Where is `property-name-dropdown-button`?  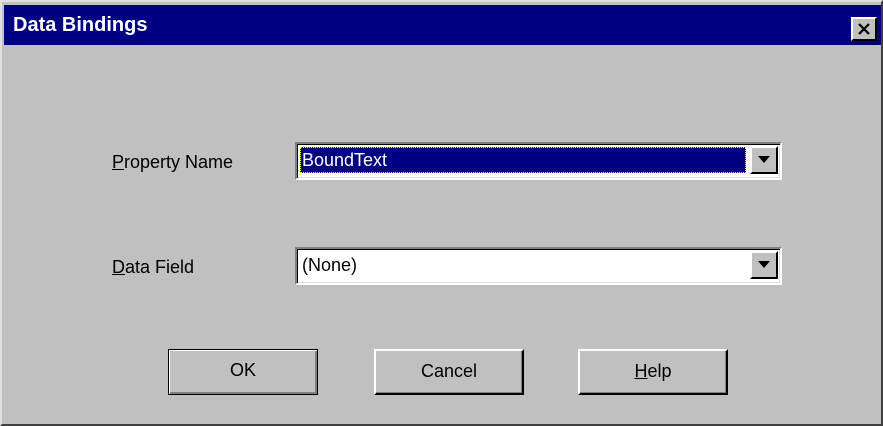
property-name-dropdown-button is located at coordinates (764, 160).